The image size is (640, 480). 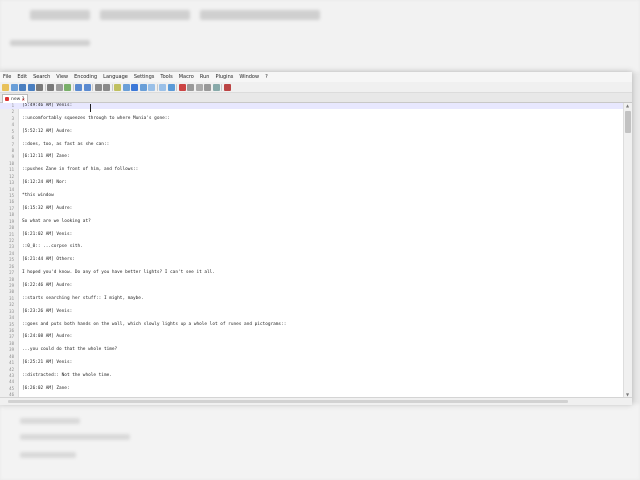 I want to click on menu-macro: Macro, so click(x=186, y=77).